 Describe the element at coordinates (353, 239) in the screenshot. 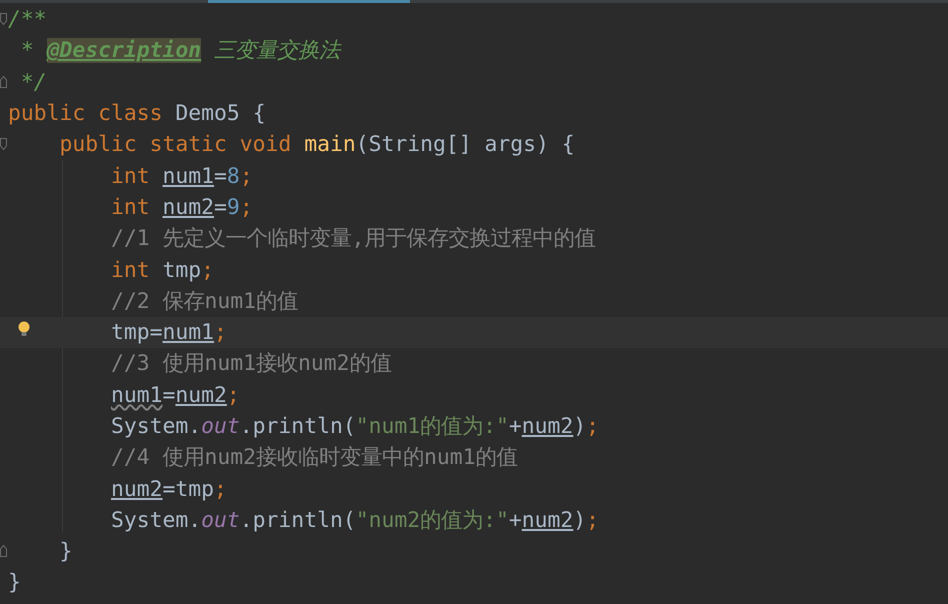

I see `code-line: //1 先定义一个临时变量,用于保存交换过程中的值` at that location.